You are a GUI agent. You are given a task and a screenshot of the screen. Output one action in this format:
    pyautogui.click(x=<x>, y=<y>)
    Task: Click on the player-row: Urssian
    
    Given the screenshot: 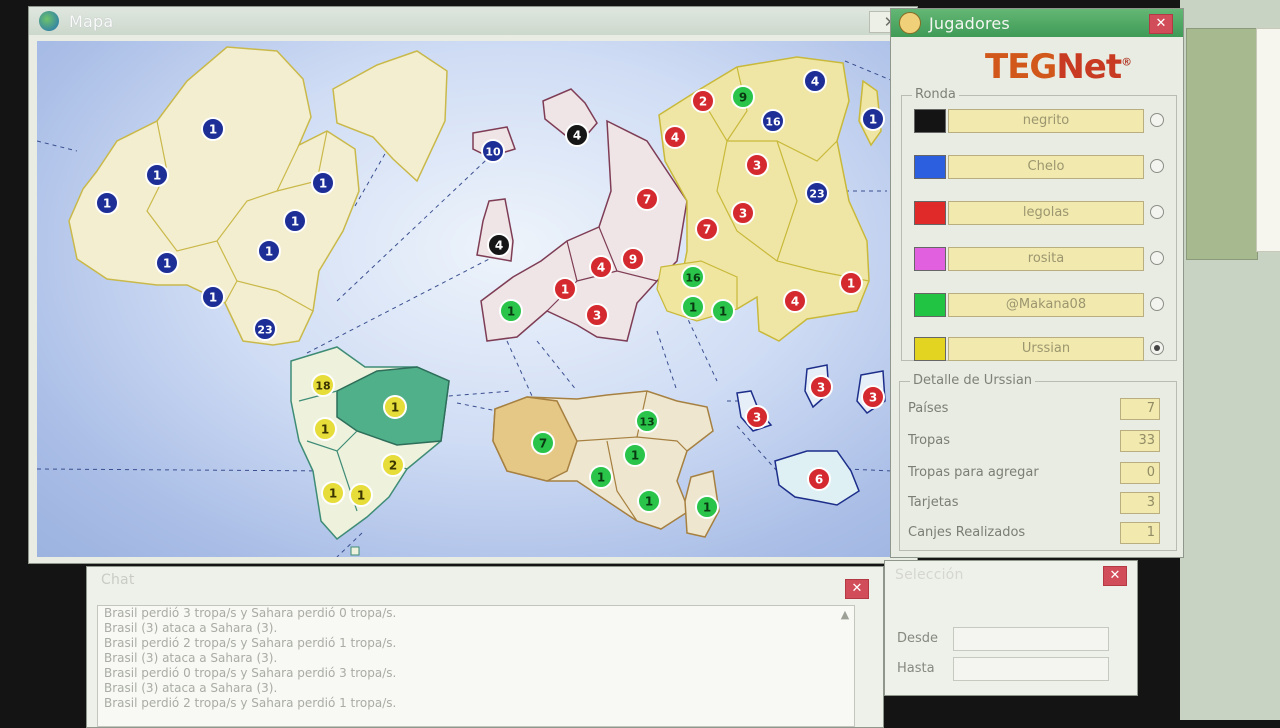 What is the action you would take?
    pyautogui.click(x=1045, y=349)
    